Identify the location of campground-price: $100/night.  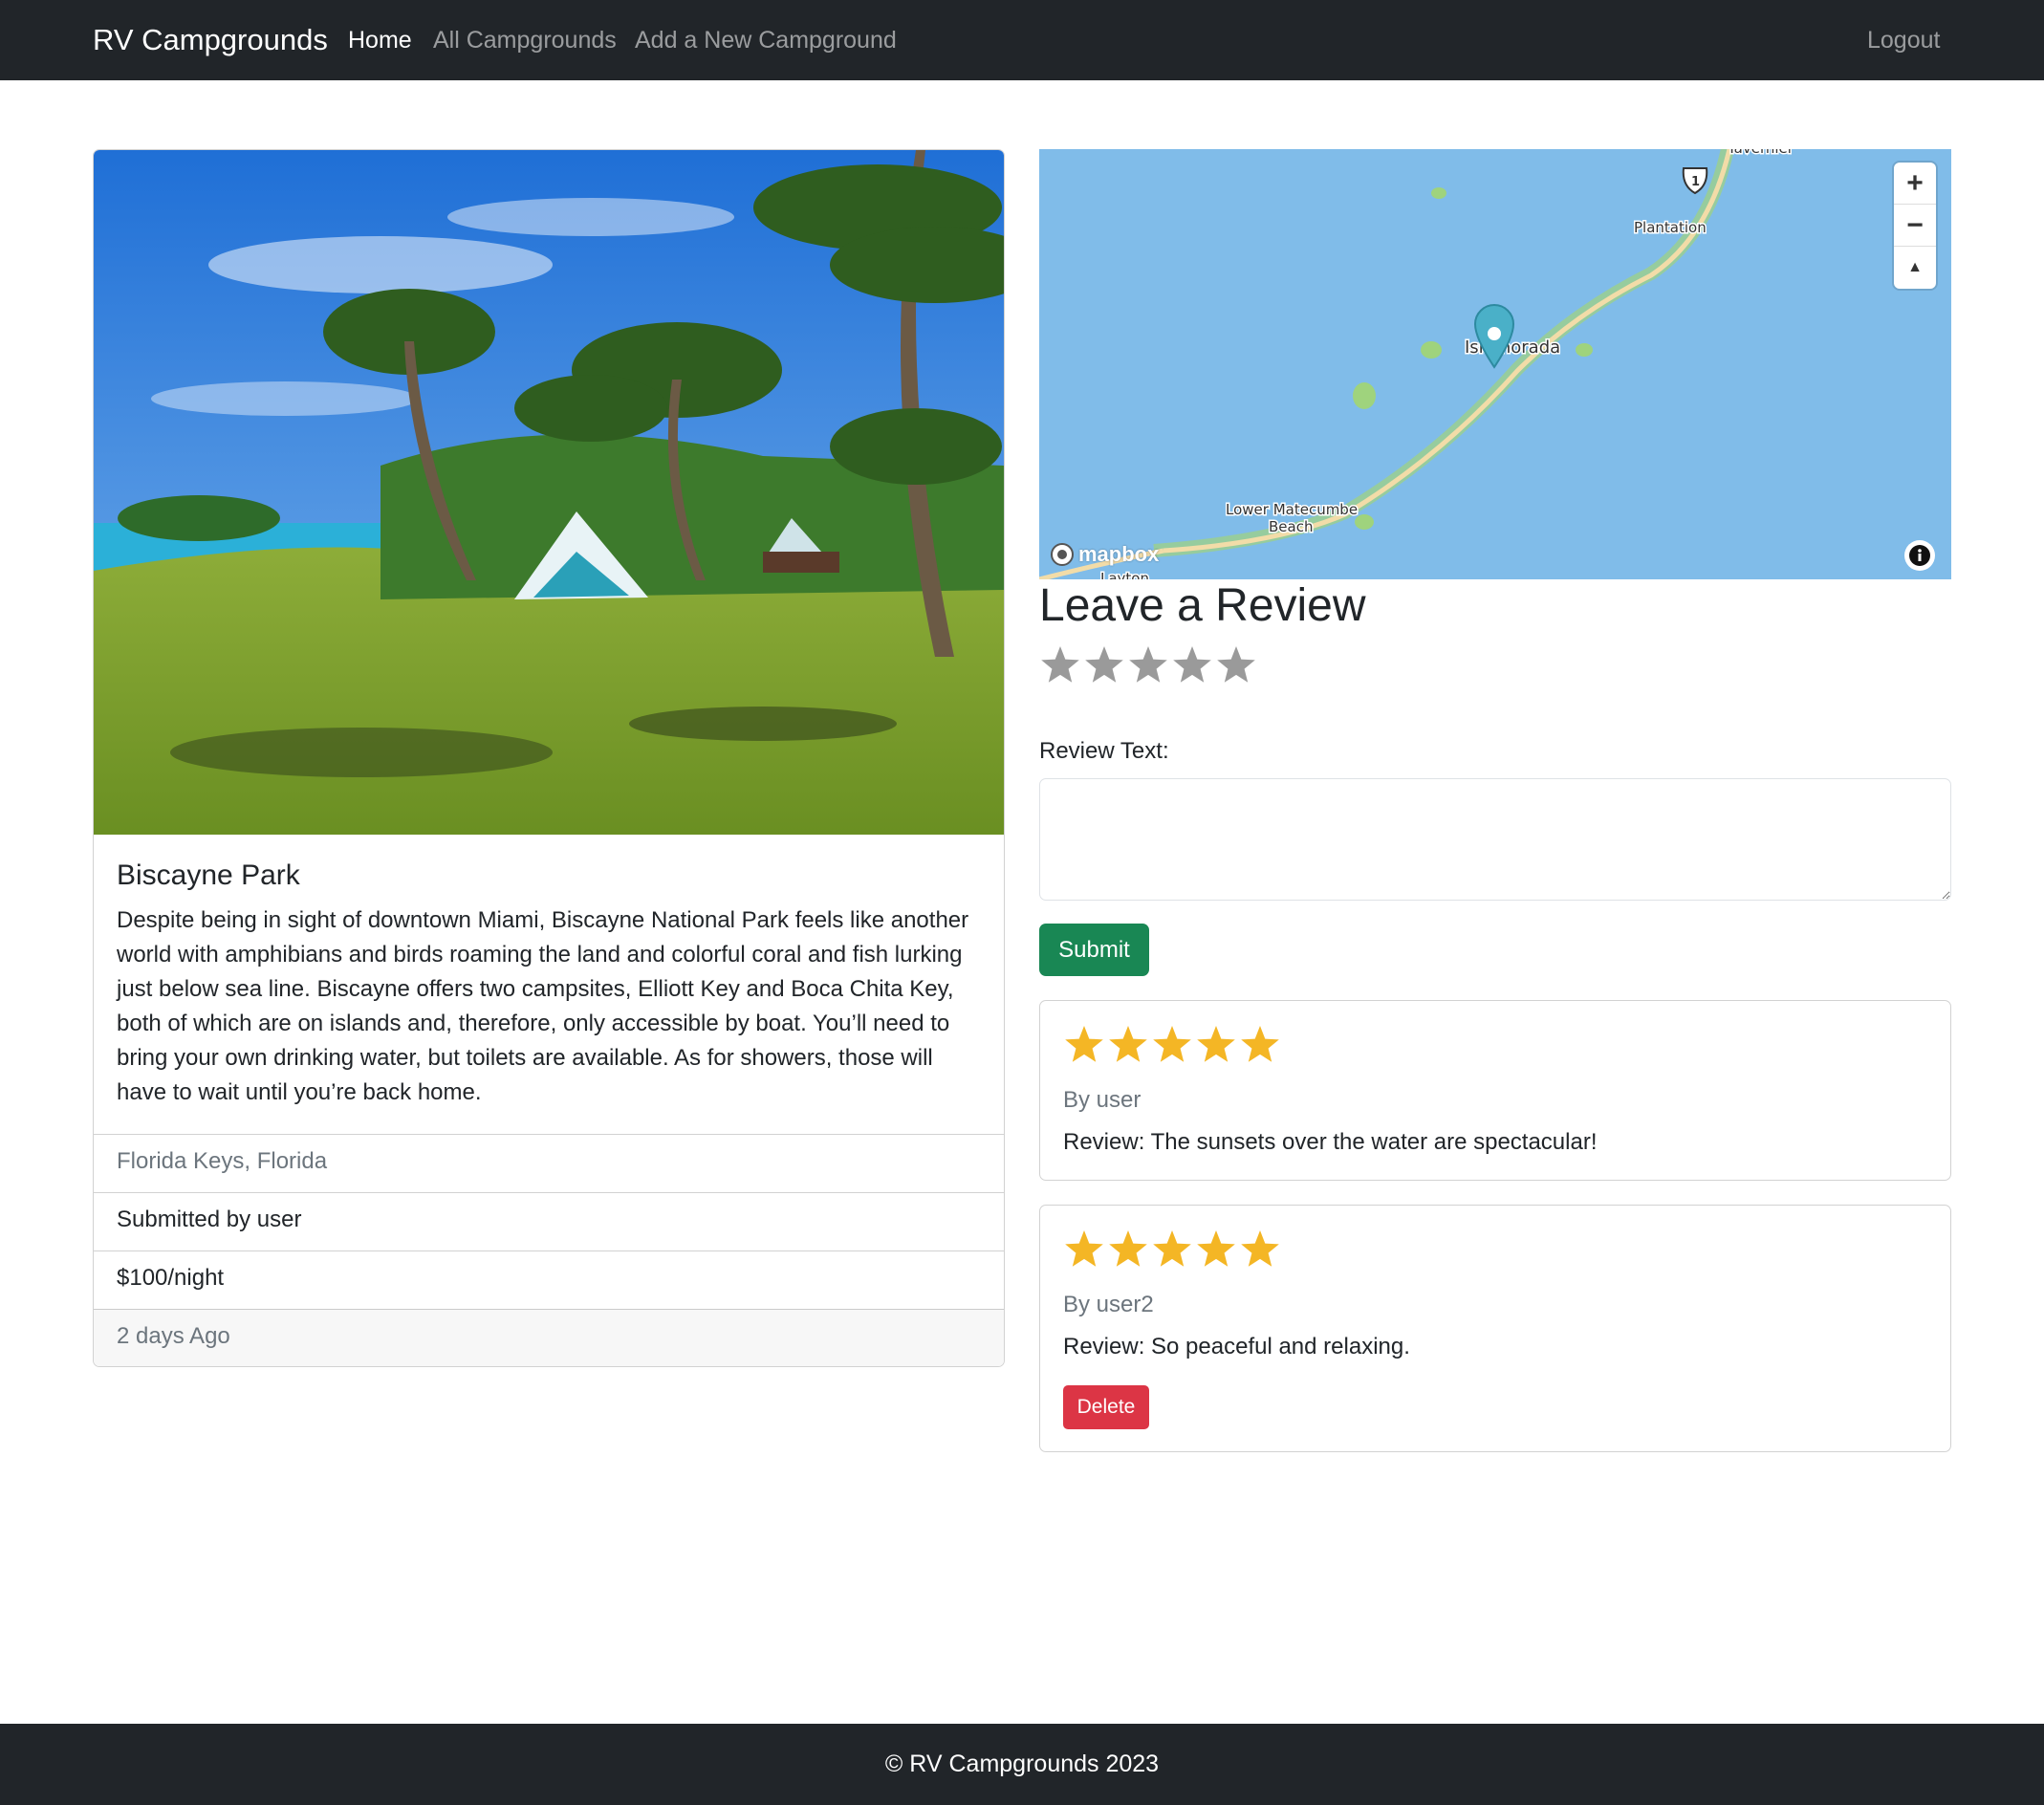
(549, 1279).